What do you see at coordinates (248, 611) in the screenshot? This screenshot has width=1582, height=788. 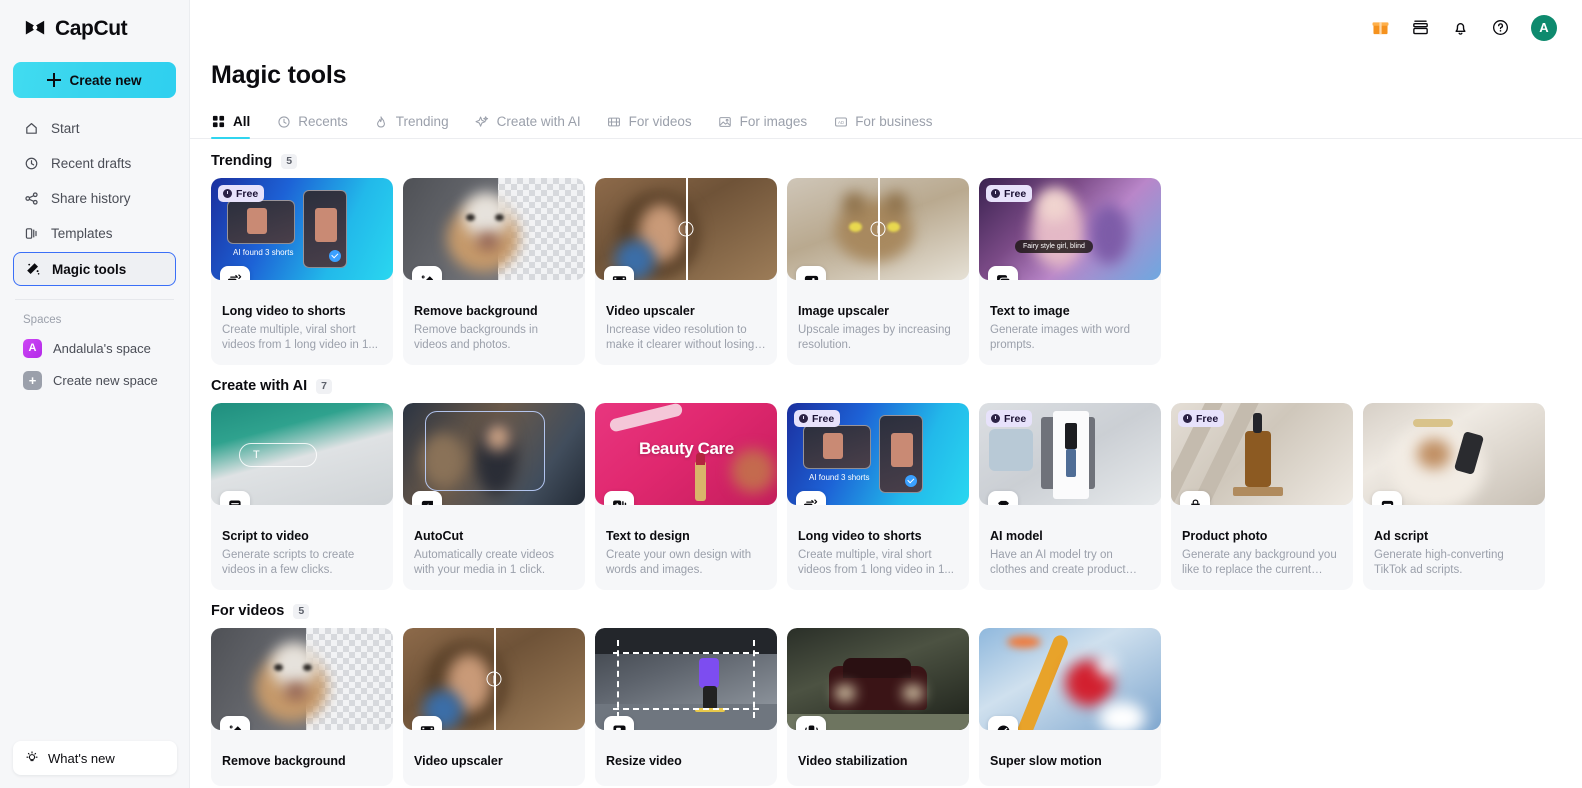 I see `section-title: For videos` at bounding box center [248, 611].